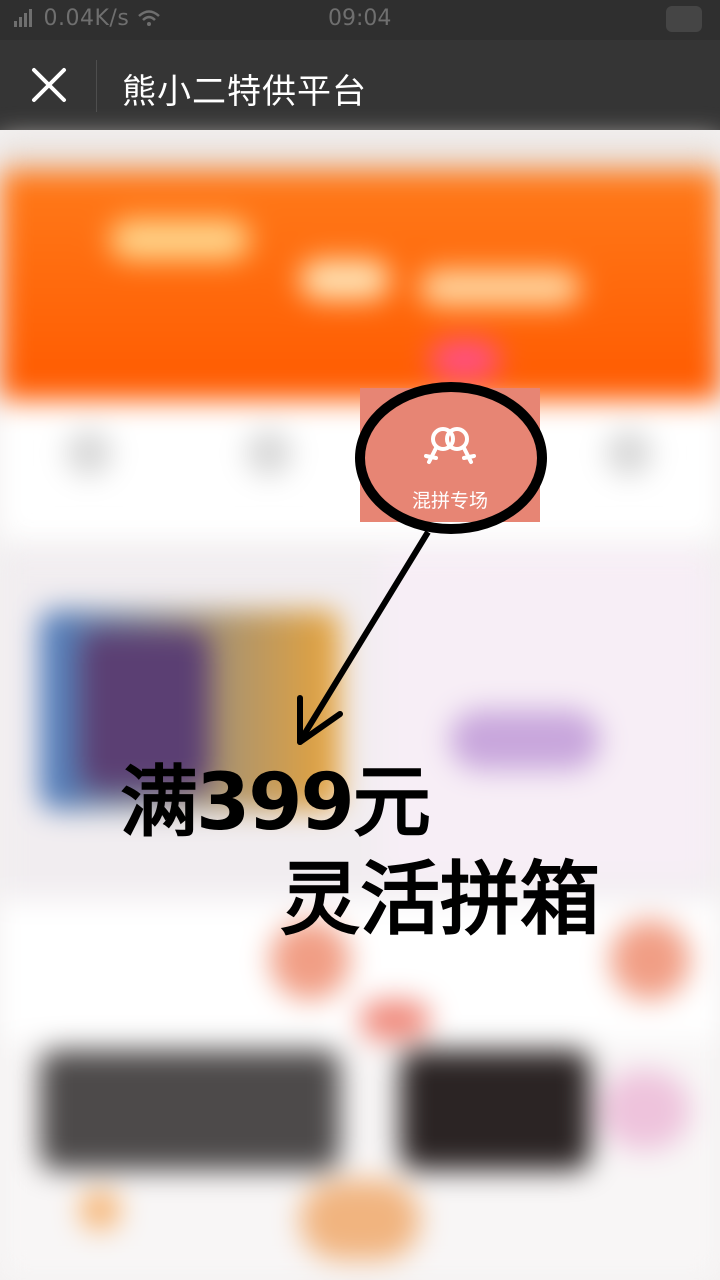 The image size is (720, 1280). Describe the element at coordinates (96, 86) in the screenshot. I see `nav-divider` at that location.